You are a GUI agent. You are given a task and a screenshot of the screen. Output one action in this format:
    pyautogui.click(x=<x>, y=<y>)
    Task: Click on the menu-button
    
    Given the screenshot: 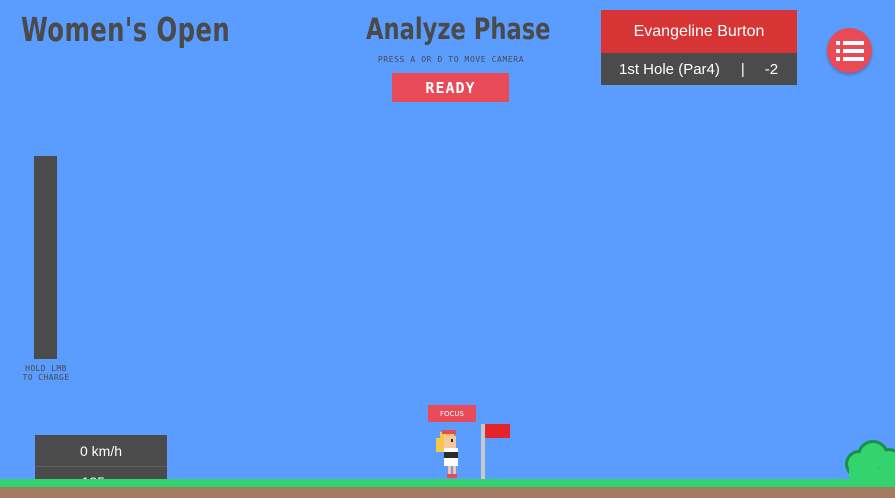 What is the action you would take?
    pyautogui.click(x=849, y=50)
    